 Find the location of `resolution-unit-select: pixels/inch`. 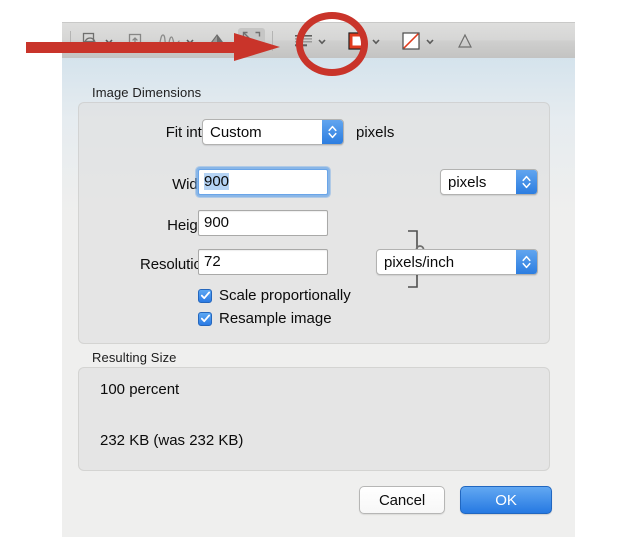

resolution-unit-select: pixels/inch is located at coordinates (457, 262).